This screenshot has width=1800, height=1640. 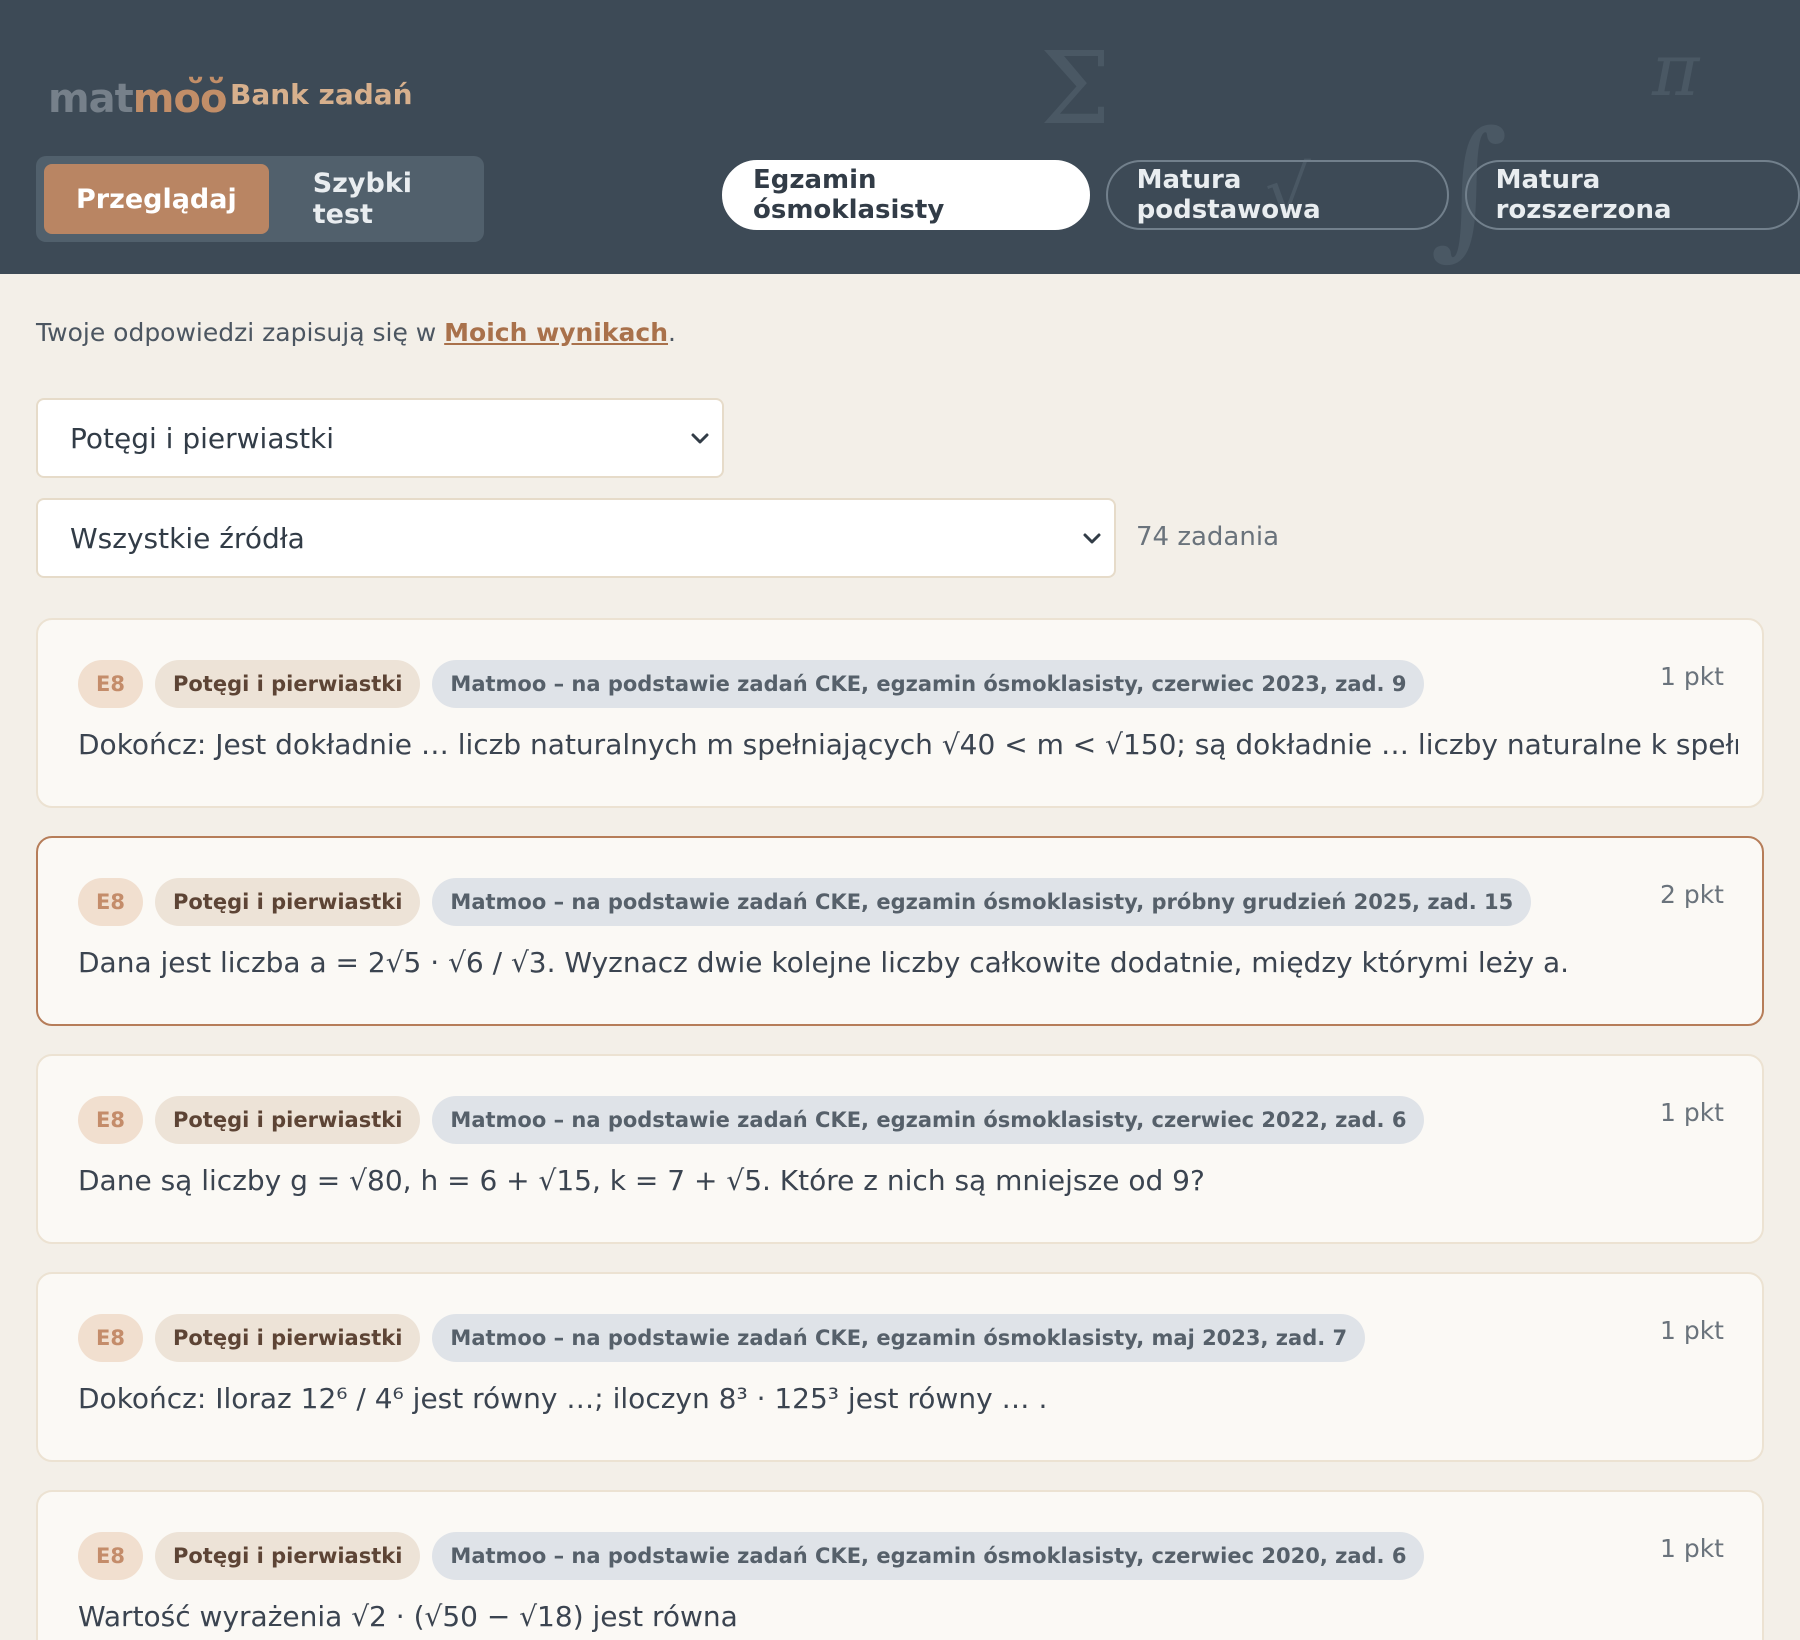 What do you see at coordinates (906, 195) in the screenshot?
I see `tab-egzamin-osmoklasisty: Egzamin ósmoklasisty` at bounding box center [906, 195].